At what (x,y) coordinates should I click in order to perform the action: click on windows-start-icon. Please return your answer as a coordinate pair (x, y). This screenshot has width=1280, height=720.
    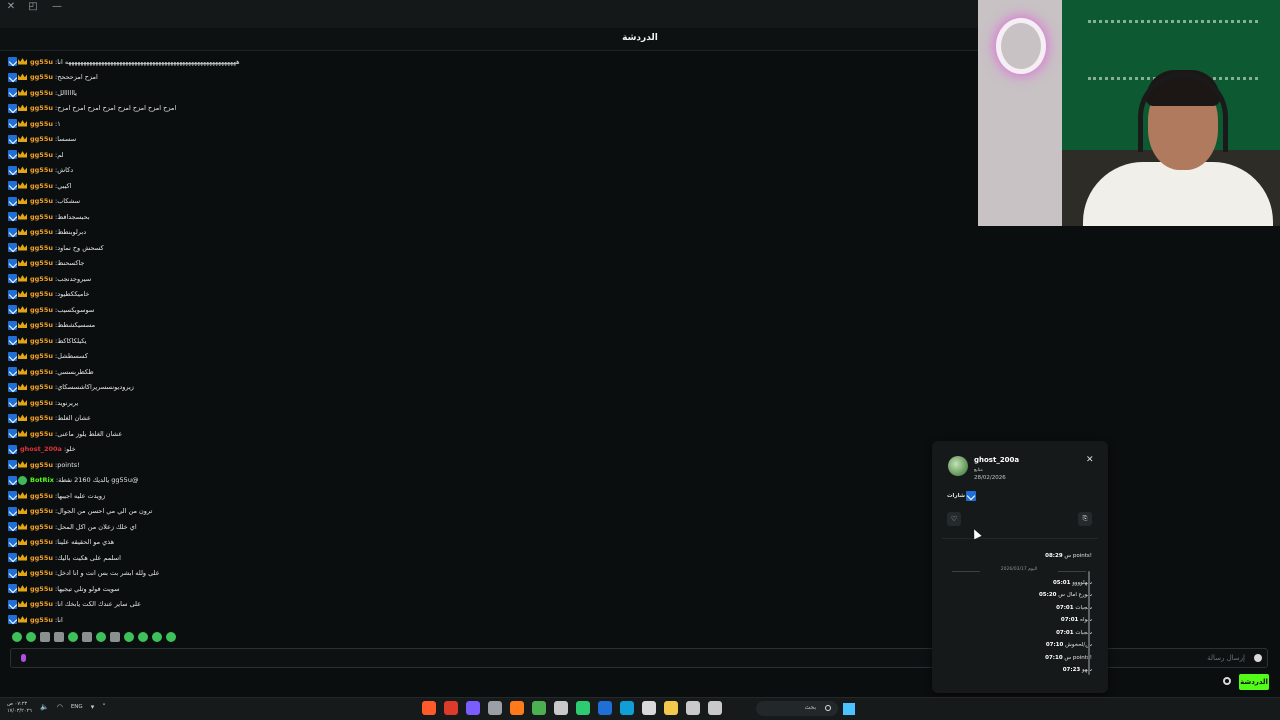
    Looking at the image, I should click on (849, 709).